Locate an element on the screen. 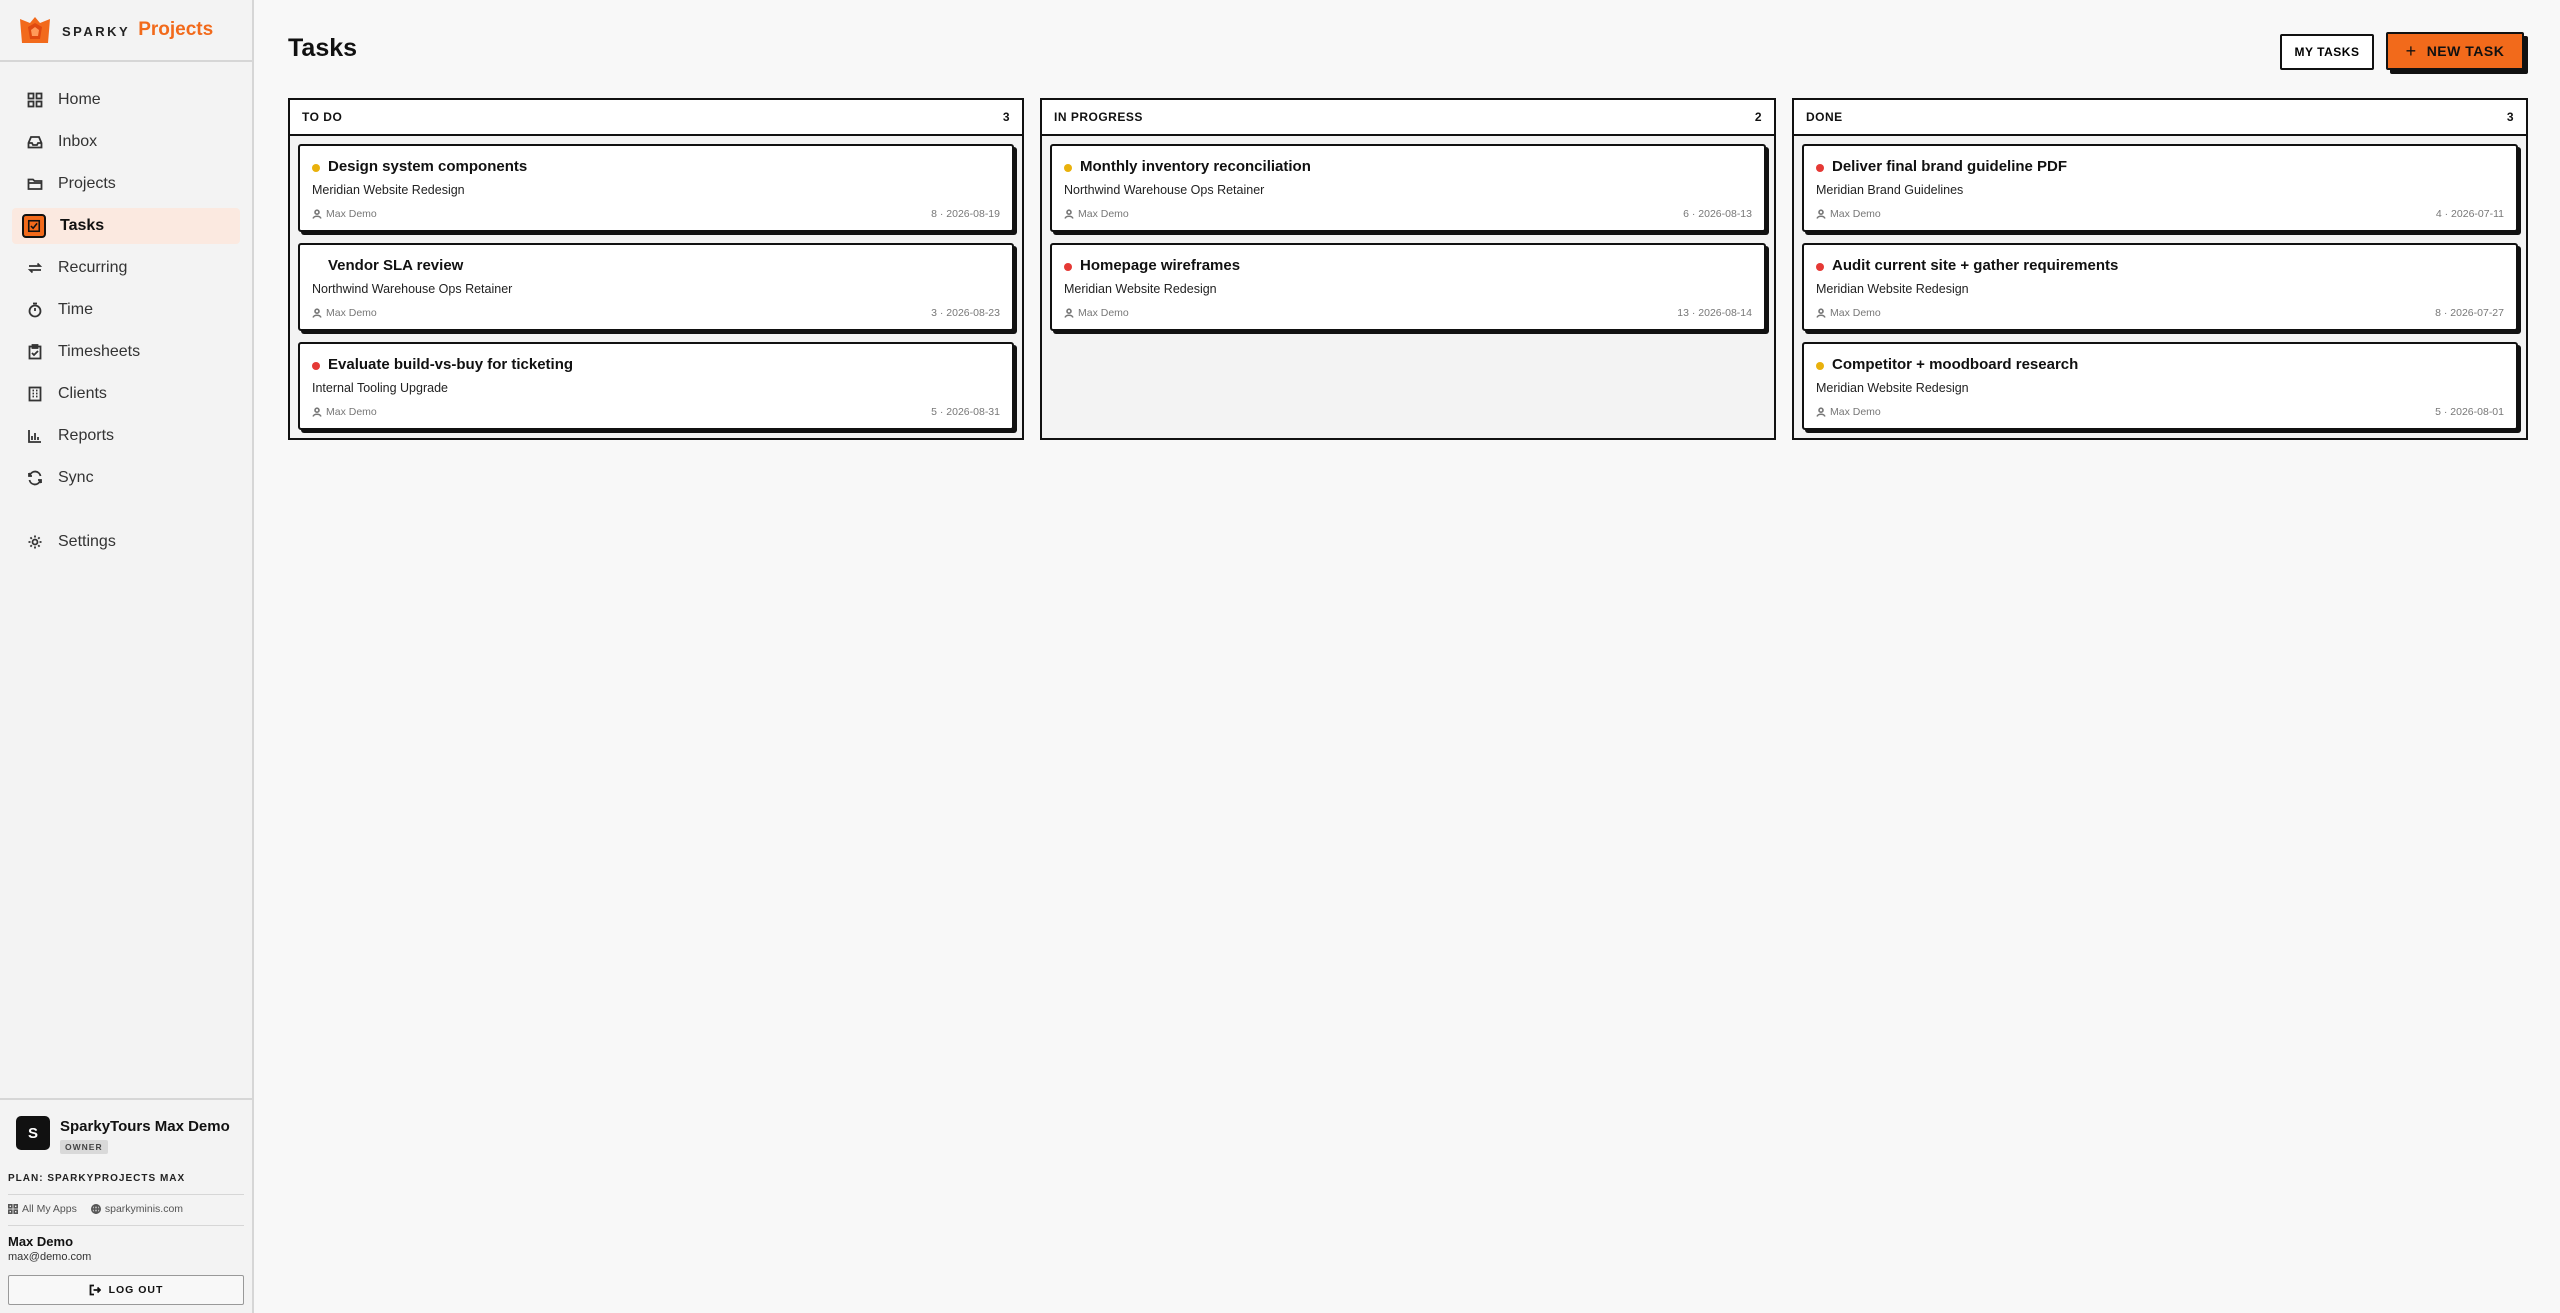 The width and height of the screenshot is (2560, 1313). sidebar-item-settings: Settings is located at coordinates (126, 542).